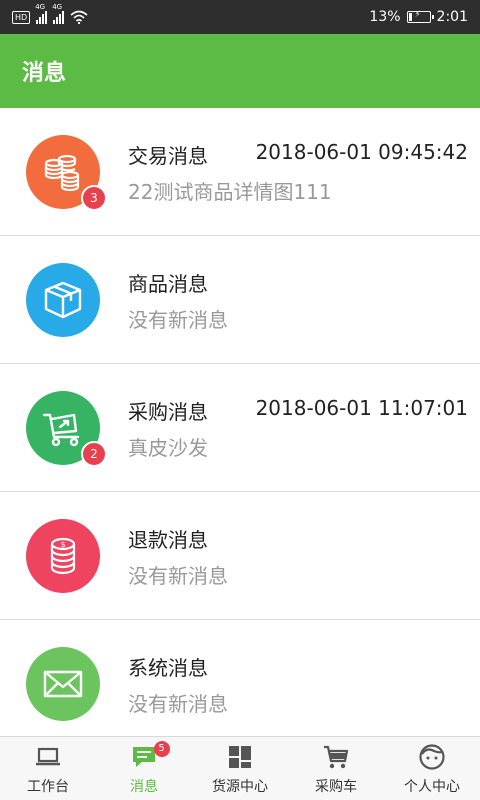 This screenshot has width=480, height=800. Describe the element at coordinates (168, 668) in the screenshot. I see `message-title: 系统消息` at that location.